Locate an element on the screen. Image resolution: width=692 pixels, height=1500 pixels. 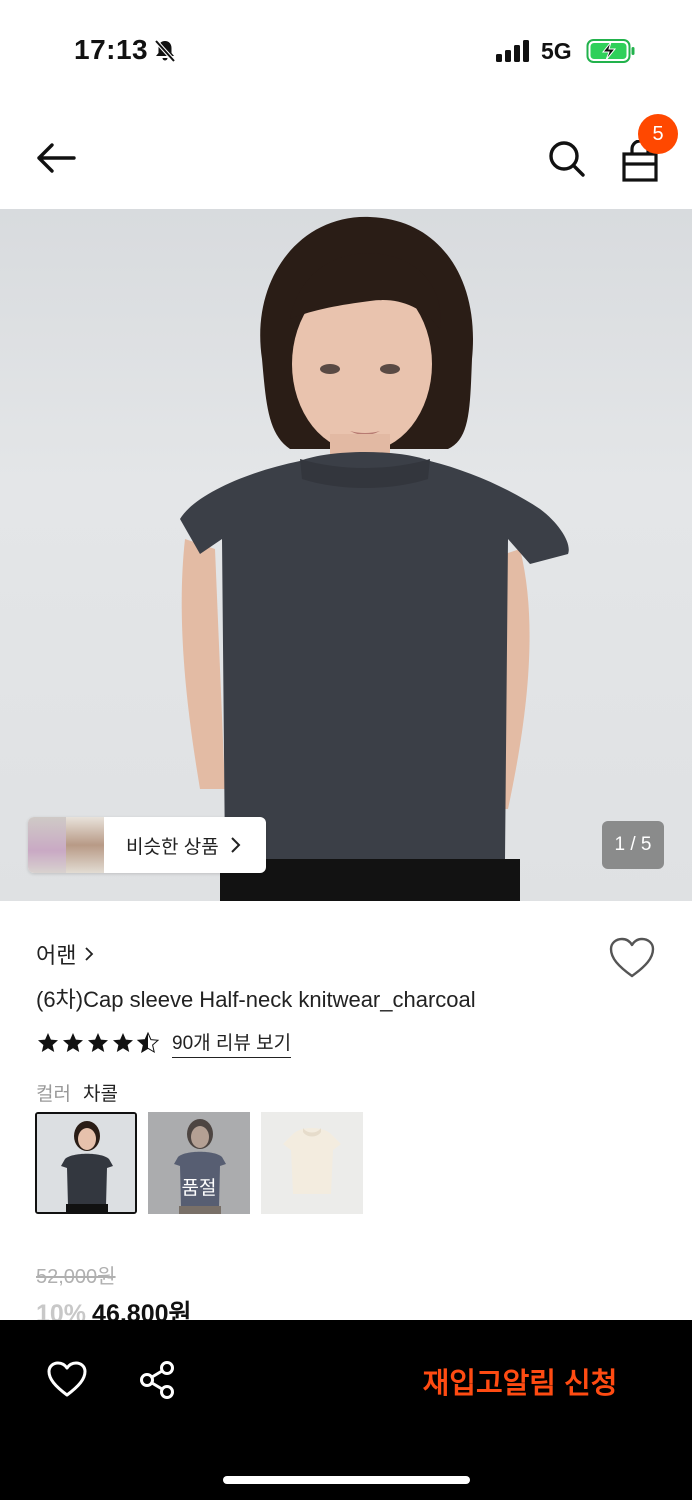
status-time: 17:13 is located at coordinates (111, 49).